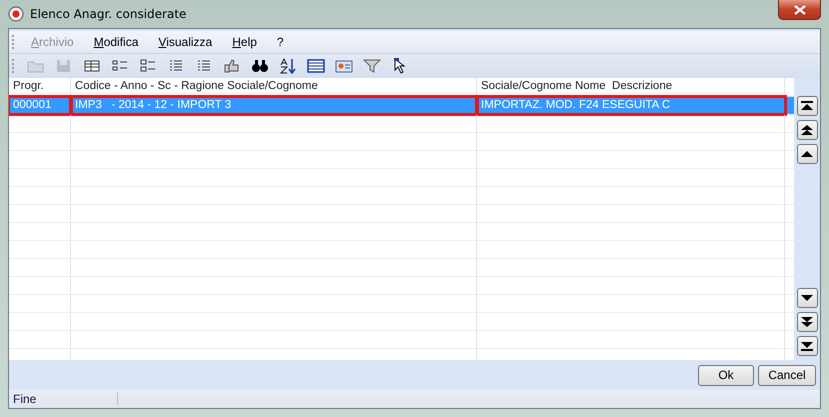 Image resolution: width=829 pixels, height=417 pixels. What do you see at coordinates (40, 105) in the screenshot?
I see `table-cell: 000001` at bounding box center [40, 105].